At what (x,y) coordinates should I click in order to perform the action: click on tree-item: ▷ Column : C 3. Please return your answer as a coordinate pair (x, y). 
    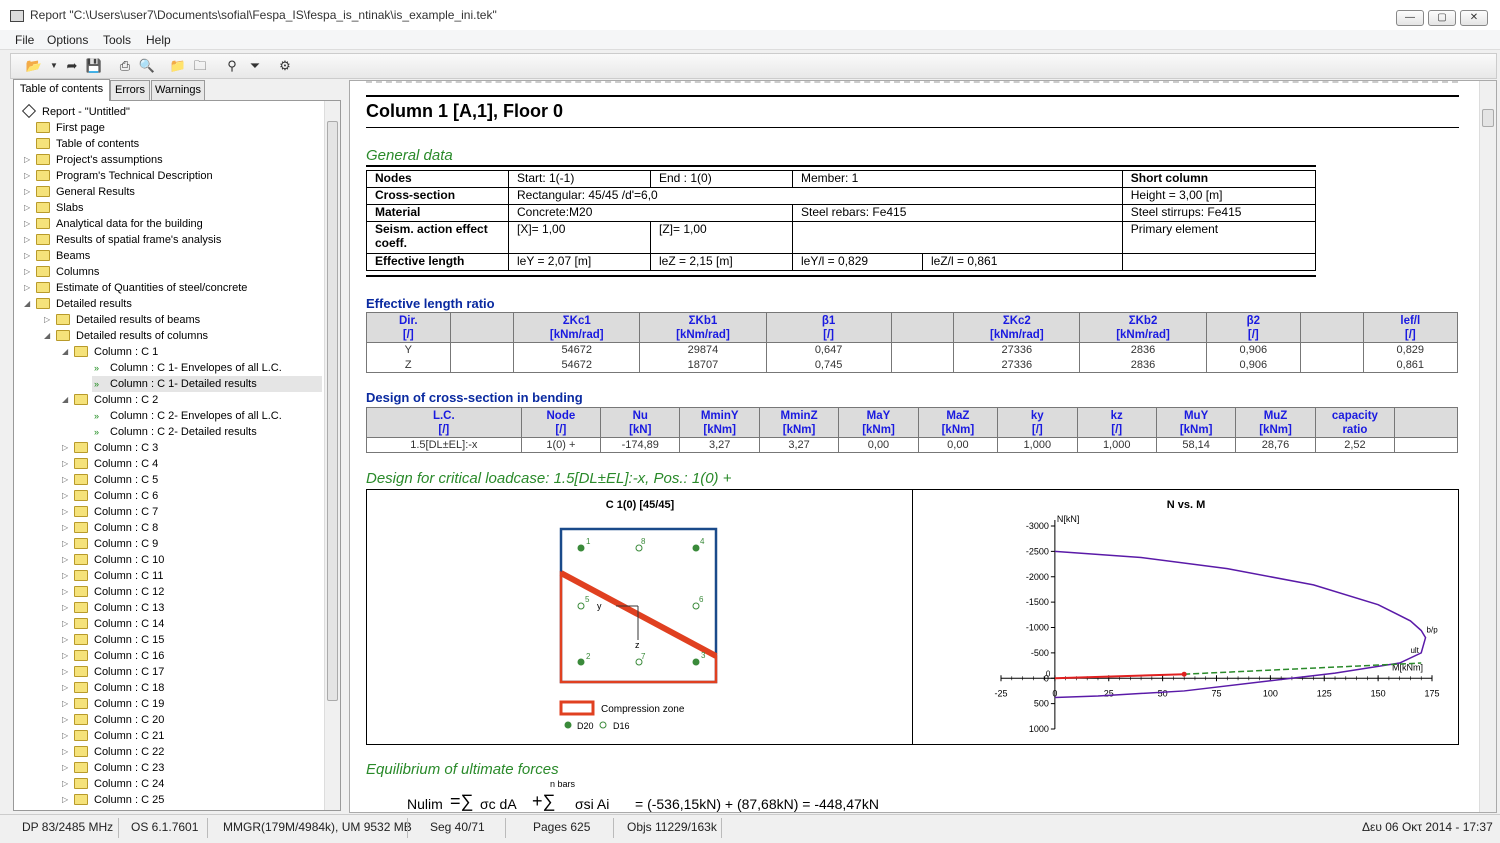
    Looking at the image, I should click on (110, 448).